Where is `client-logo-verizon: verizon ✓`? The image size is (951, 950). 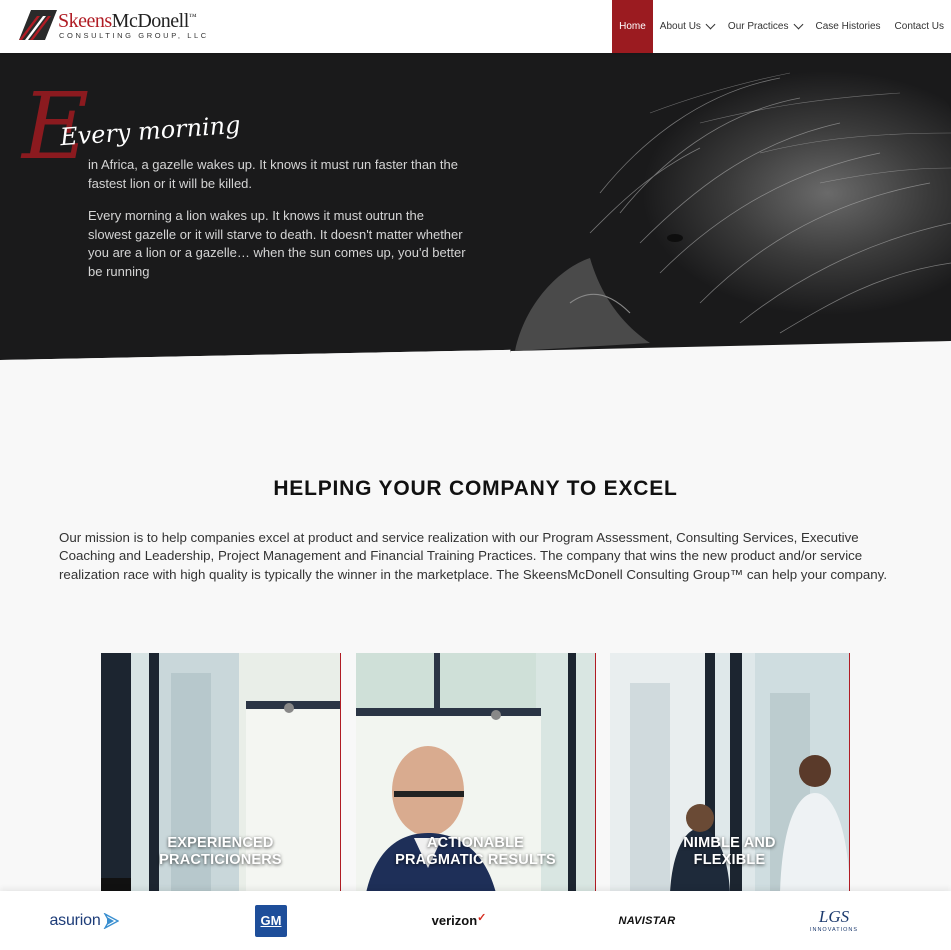
client-logo-verizon: verizon ✓ is located at coordinates (459, 920).